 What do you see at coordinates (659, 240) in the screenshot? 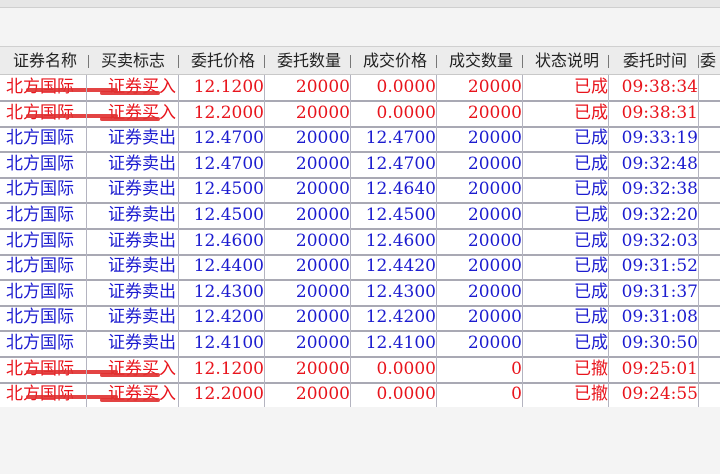
I see `cell-order-time: 09:32:03` at bounding box center [659, 240].